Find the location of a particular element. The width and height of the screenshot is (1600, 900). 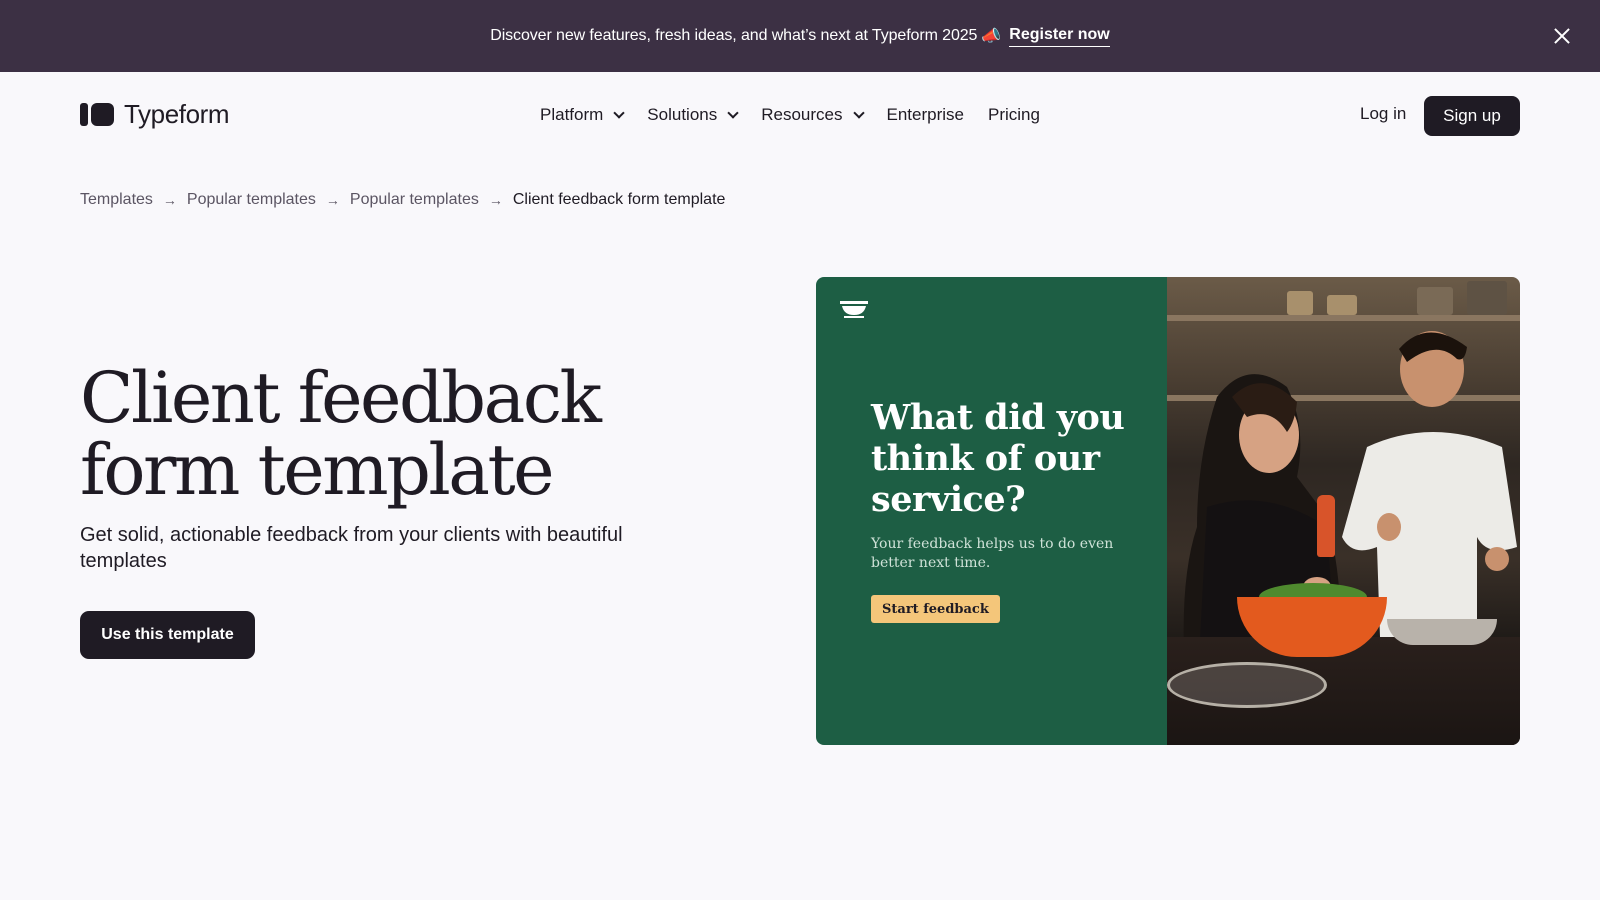

megaphone-icon: 📣 is located at coordinates (991, 36).